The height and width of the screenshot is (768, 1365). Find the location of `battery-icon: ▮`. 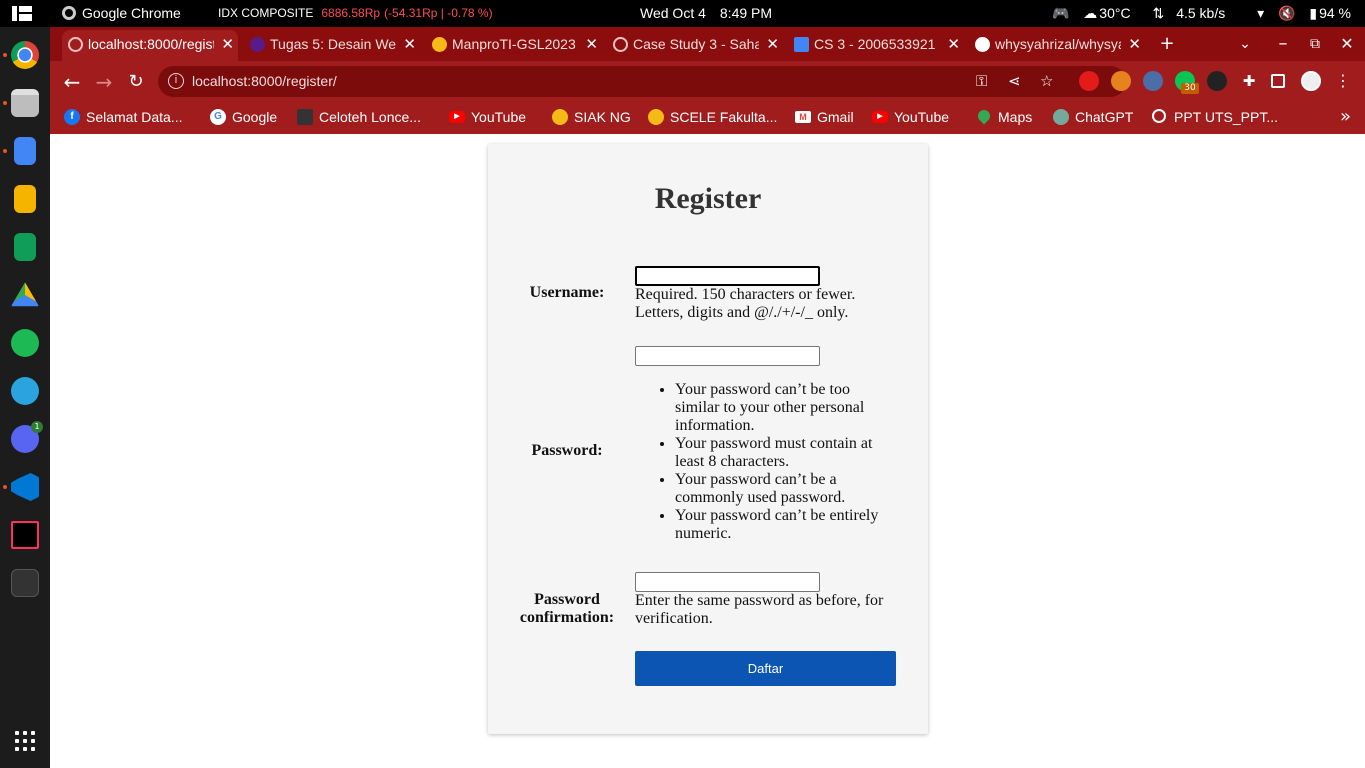

battery-icon: ▮ is located at coordinates (1313, 13).